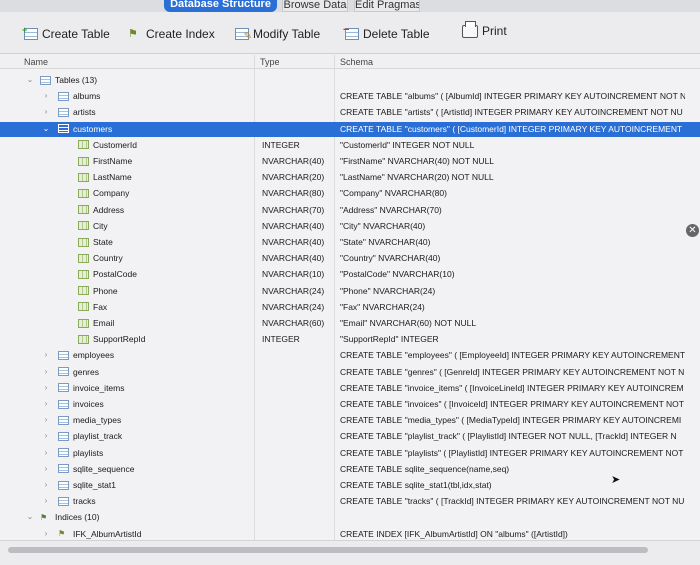  I want to click on scrollbar-thumb, so click(328, 550).